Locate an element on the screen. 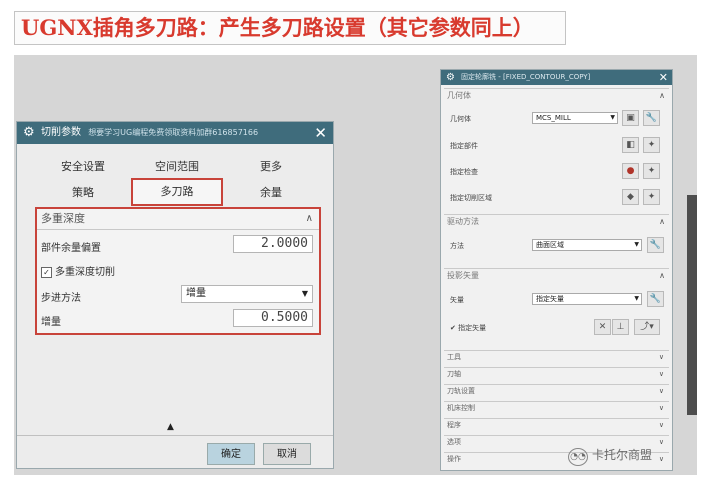 This screenshot has height=490, width=720. dialog-titlebar: ⚙ 切削参数 想要学习UG编程免费领取资料加群616857166 ✕ is located at coordinates (175, 133).